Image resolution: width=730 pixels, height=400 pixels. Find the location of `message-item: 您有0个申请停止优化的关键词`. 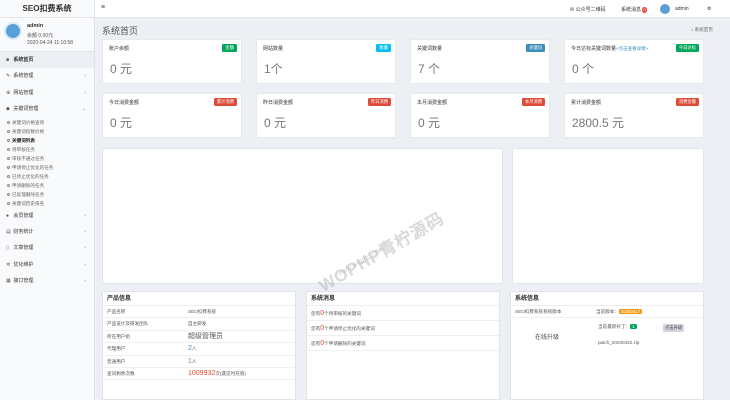

message-item: 您有0个申请停止优化的关键词 is located at coordinates (403, 328).